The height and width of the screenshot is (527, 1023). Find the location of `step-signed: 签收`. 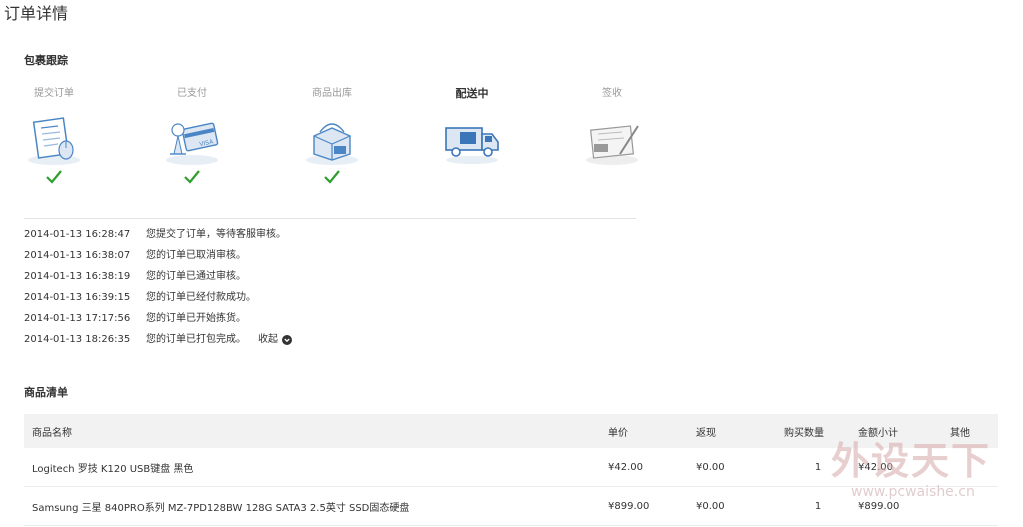

step-signed: 签收 is located at coordinates (612, 126).